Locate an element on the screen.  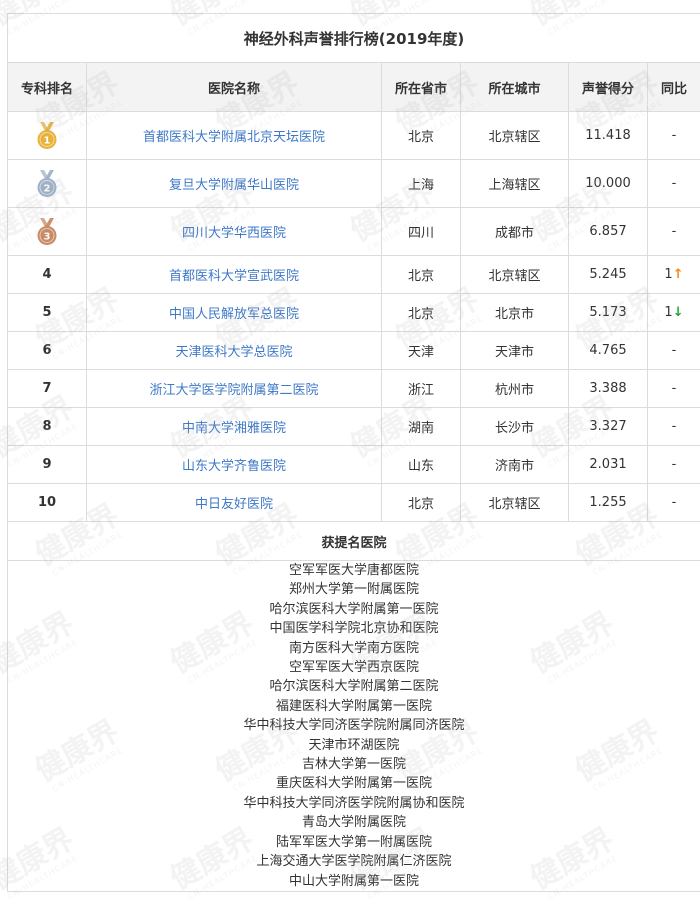
hospital-name: 中国人民解放军总医院 is located at coordinates (234, 312).